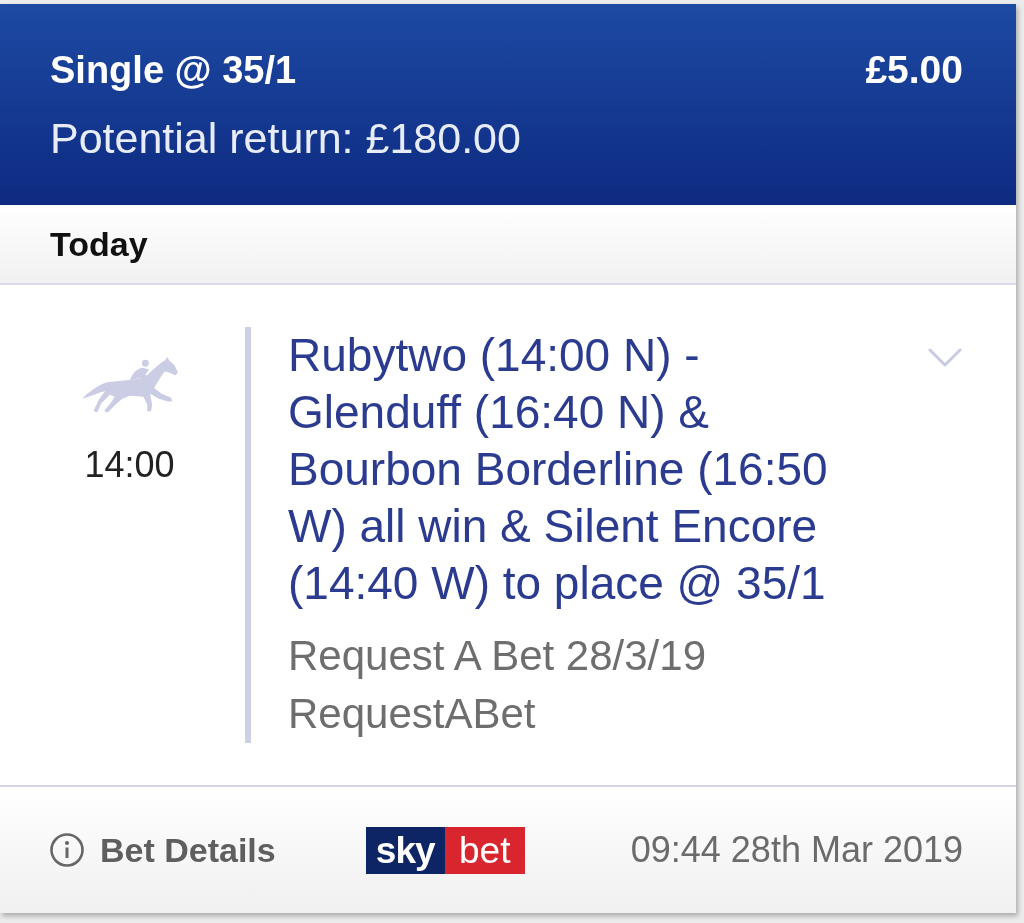 The width and height of the screenshot is (1024, 923). I want to click on race-time: 14:00, so click(129, 465).